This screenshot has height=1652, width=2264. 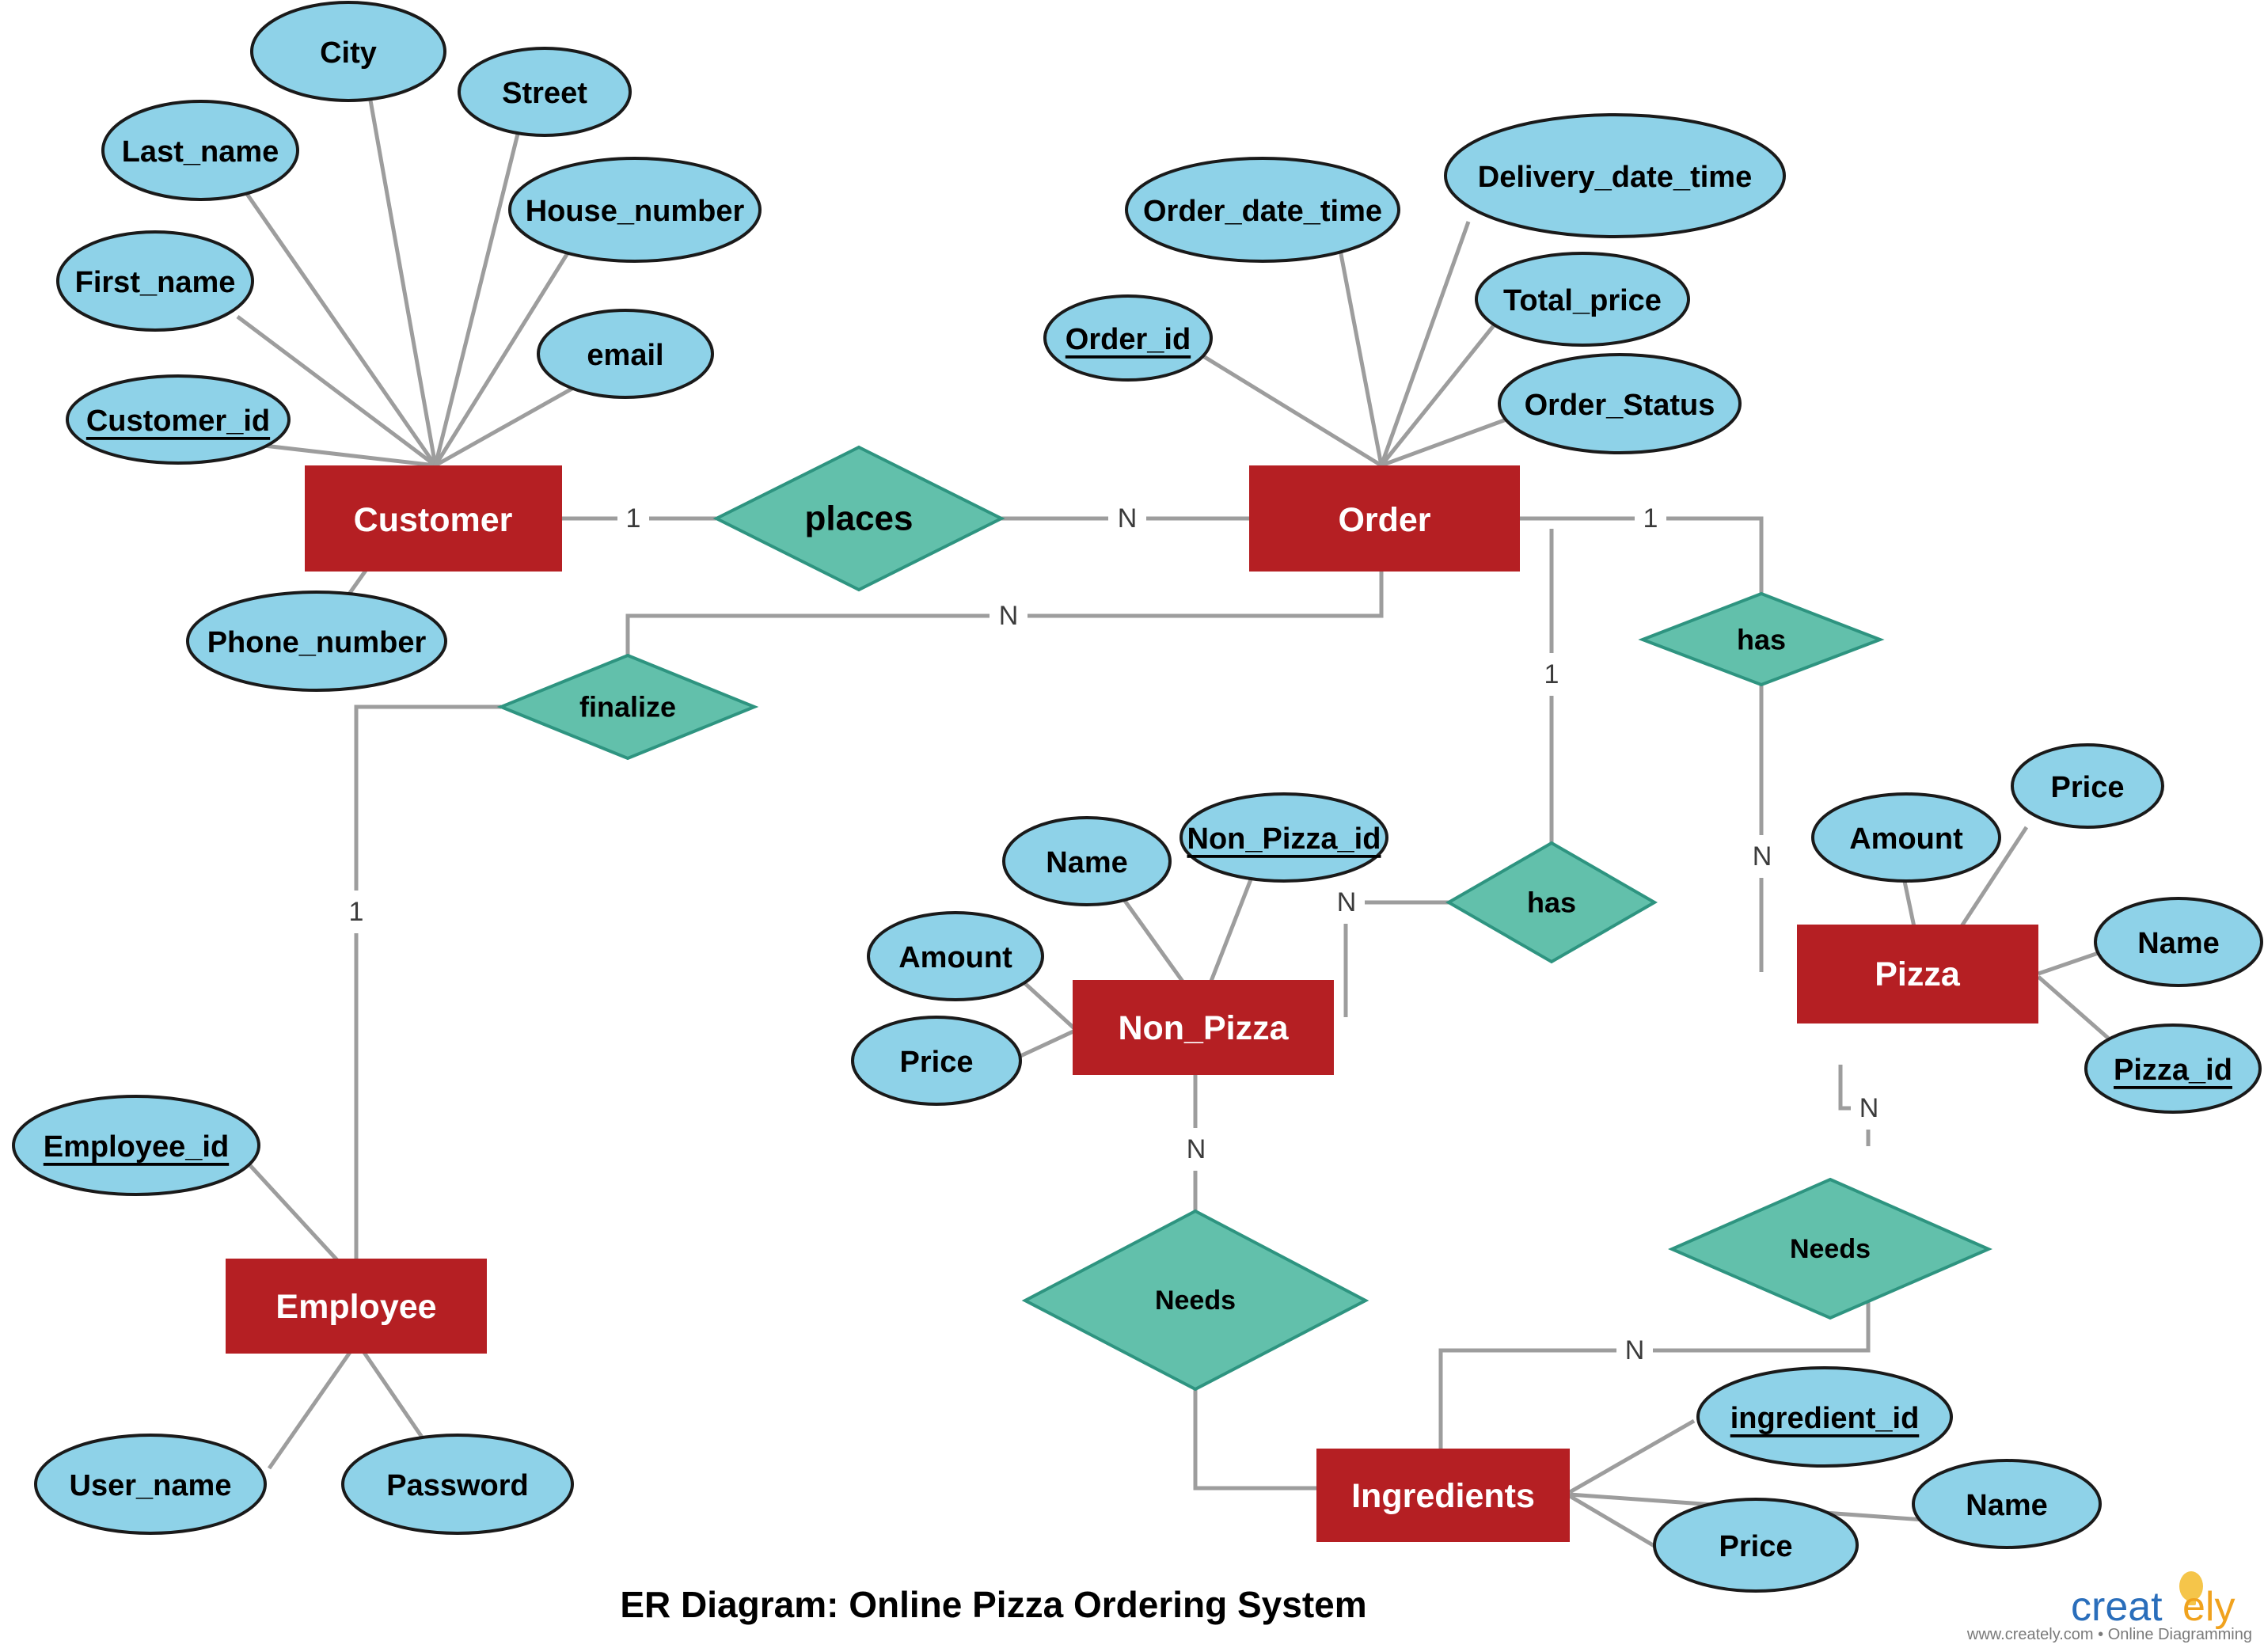 I want to click on attribute-delivery-date-time: Delivery_date_time, so click(x=1615, y=175).